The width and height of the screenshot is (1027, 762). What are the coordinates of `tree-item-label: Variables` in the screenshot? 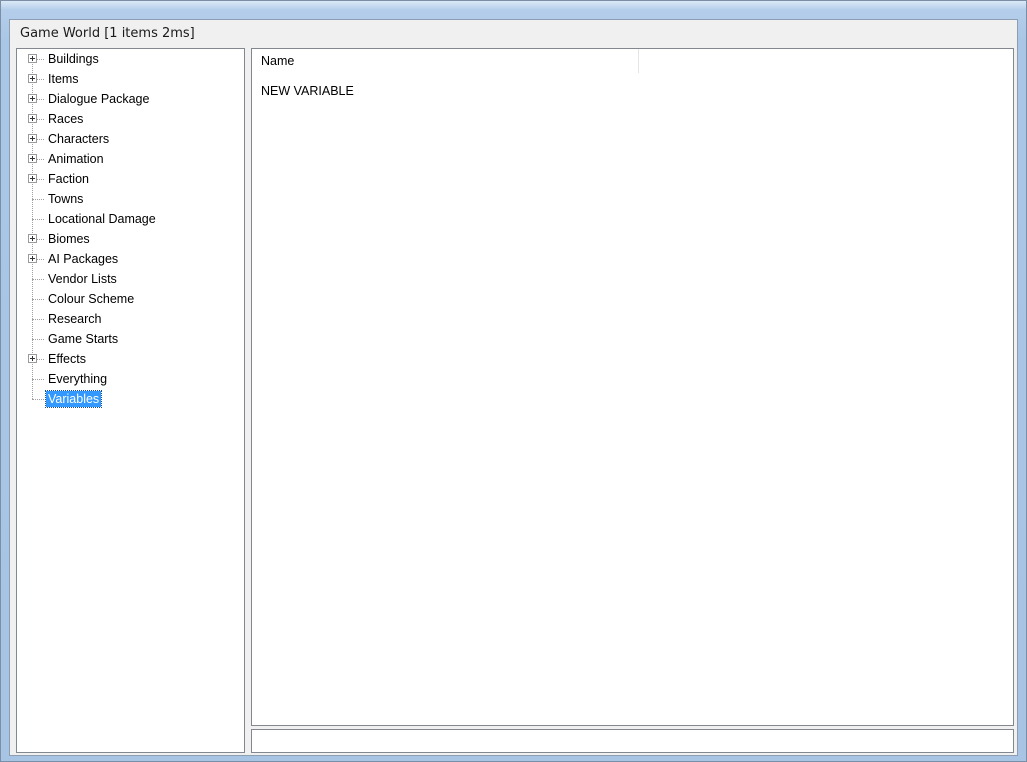 It's located at (73, 399).